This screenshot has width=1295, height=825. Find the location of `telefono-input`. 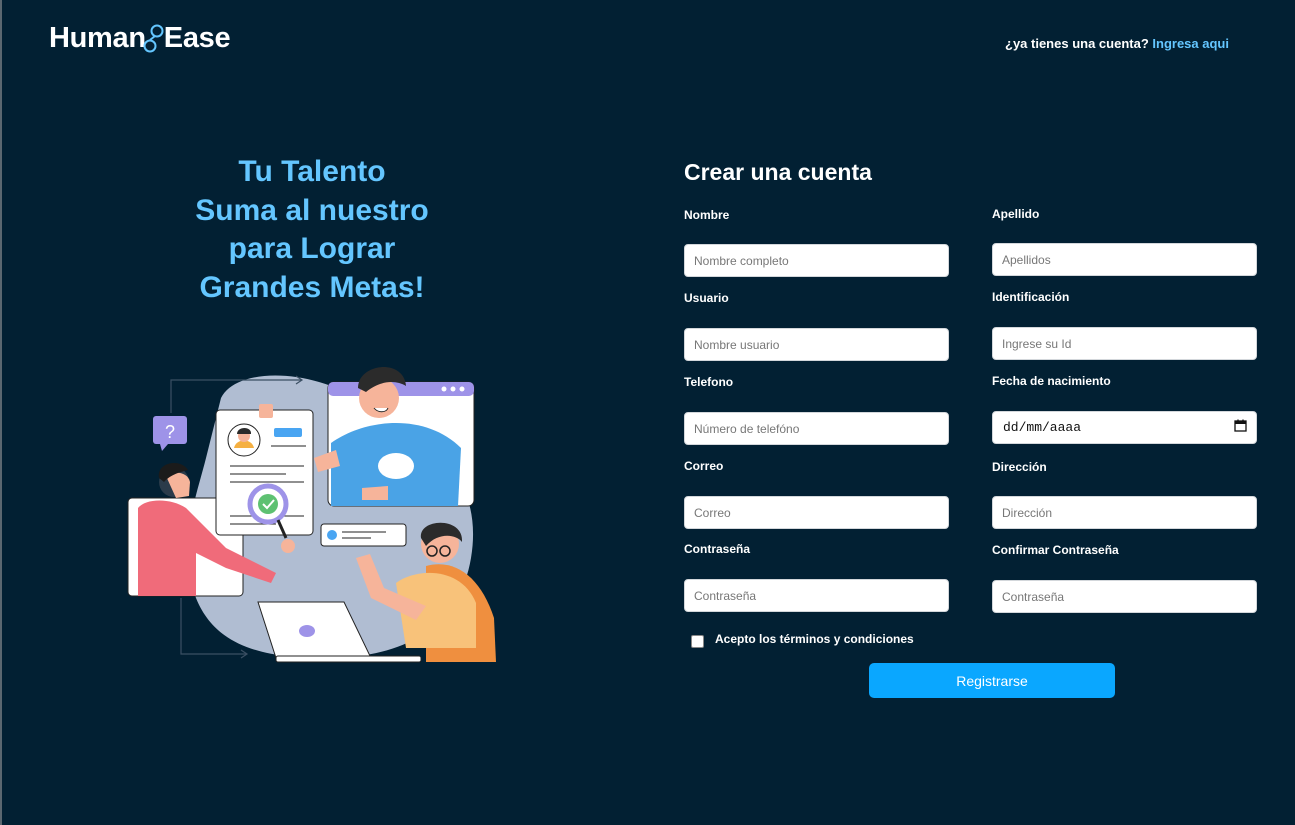

telefono-input is located at coordinates (816, 428).